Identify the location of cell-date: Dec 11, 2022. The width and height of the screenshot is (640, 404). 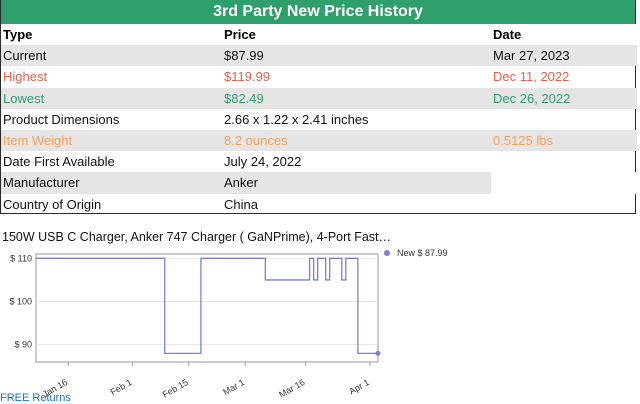
(531, 77).